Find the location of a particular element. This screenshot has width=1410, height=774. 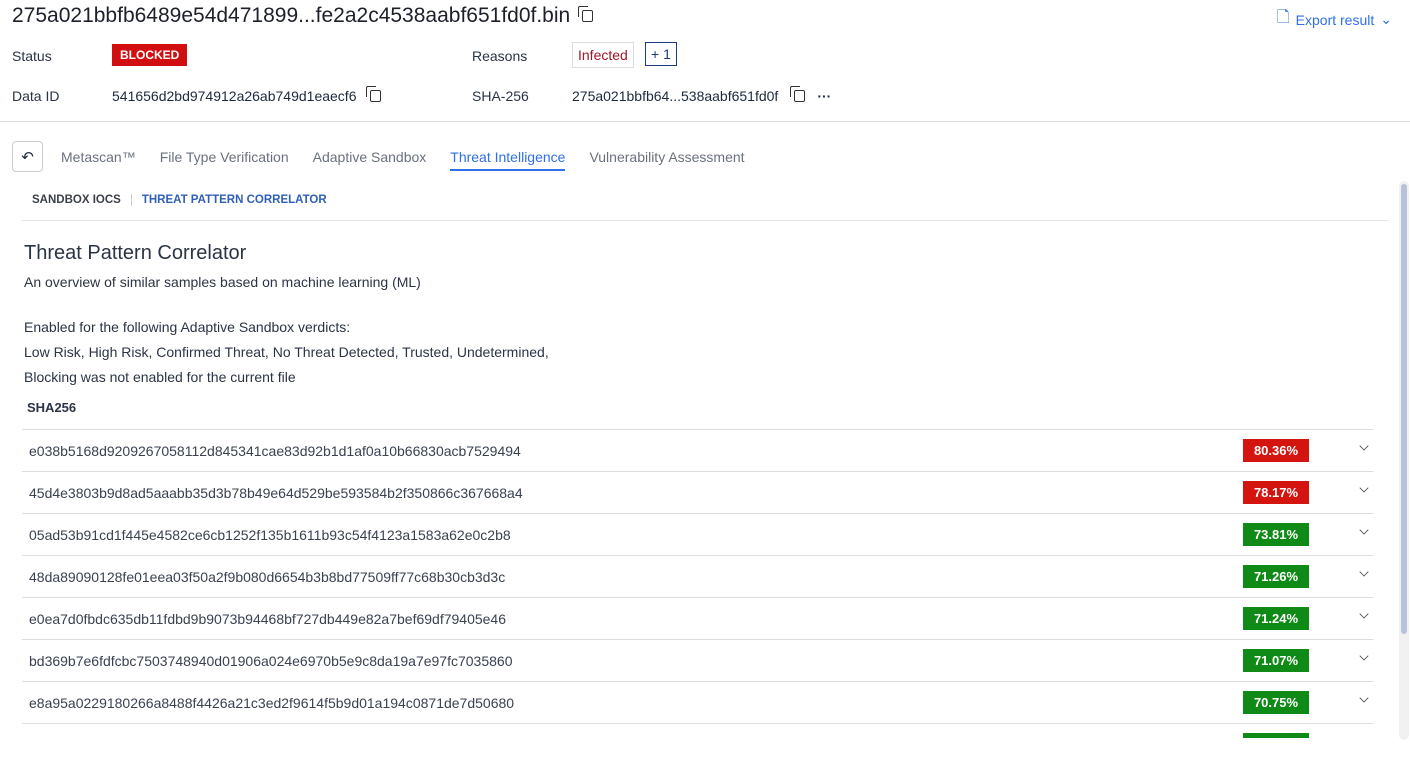

similarity-badge is located at coordinates (1276, 735).